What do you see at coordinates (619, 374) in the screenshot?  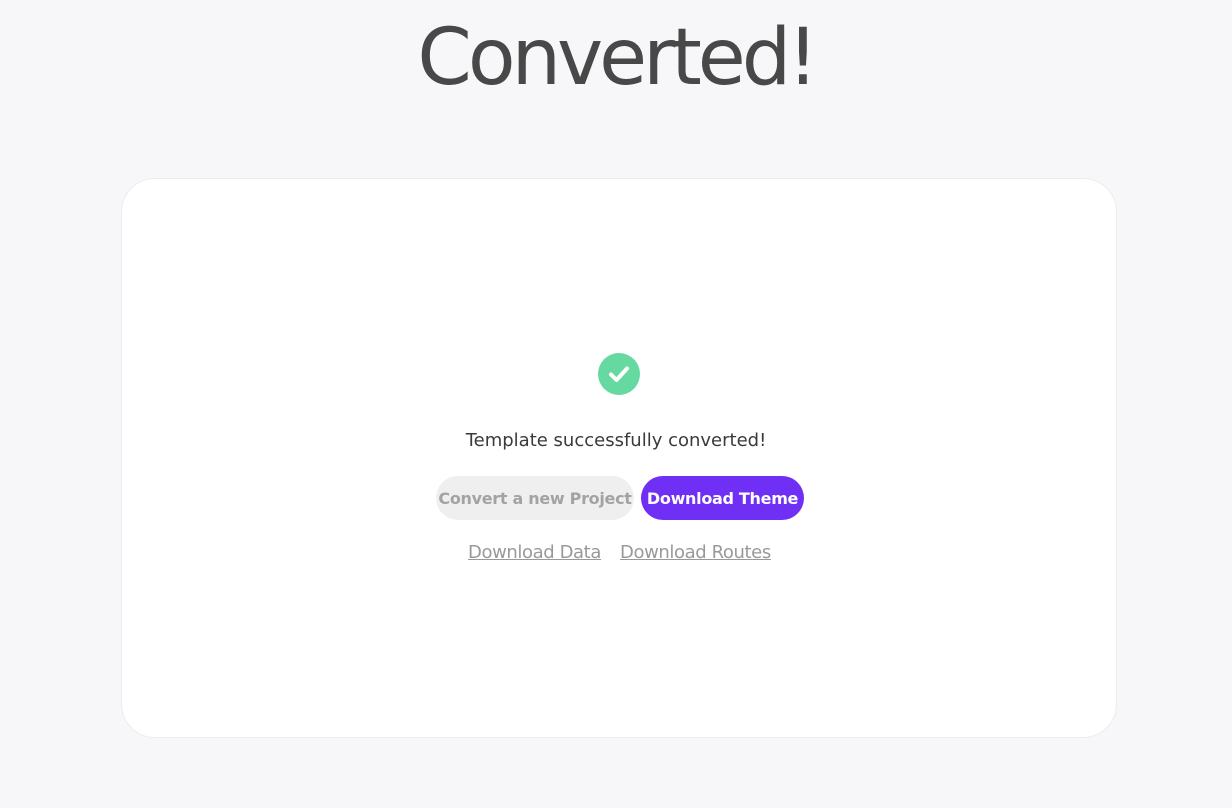 I see `check-circle-icon` at bounding box center [619, 374].